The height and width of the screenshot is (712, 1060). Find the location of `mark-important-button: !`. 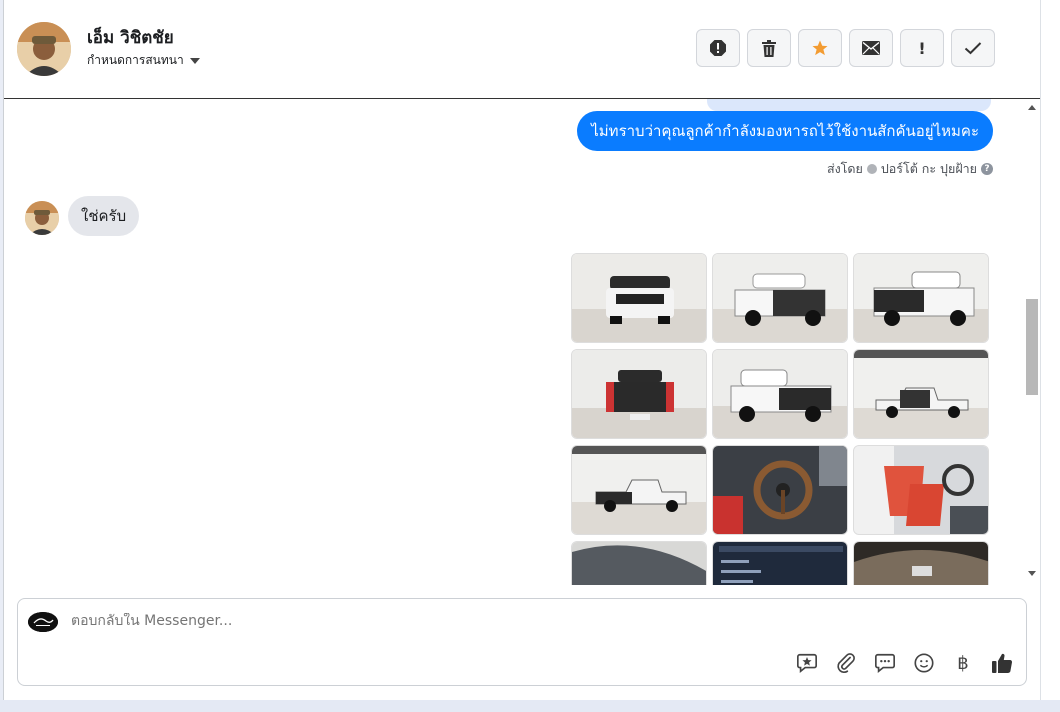

mark-important-button: ! is located at coordinates (922, 48).